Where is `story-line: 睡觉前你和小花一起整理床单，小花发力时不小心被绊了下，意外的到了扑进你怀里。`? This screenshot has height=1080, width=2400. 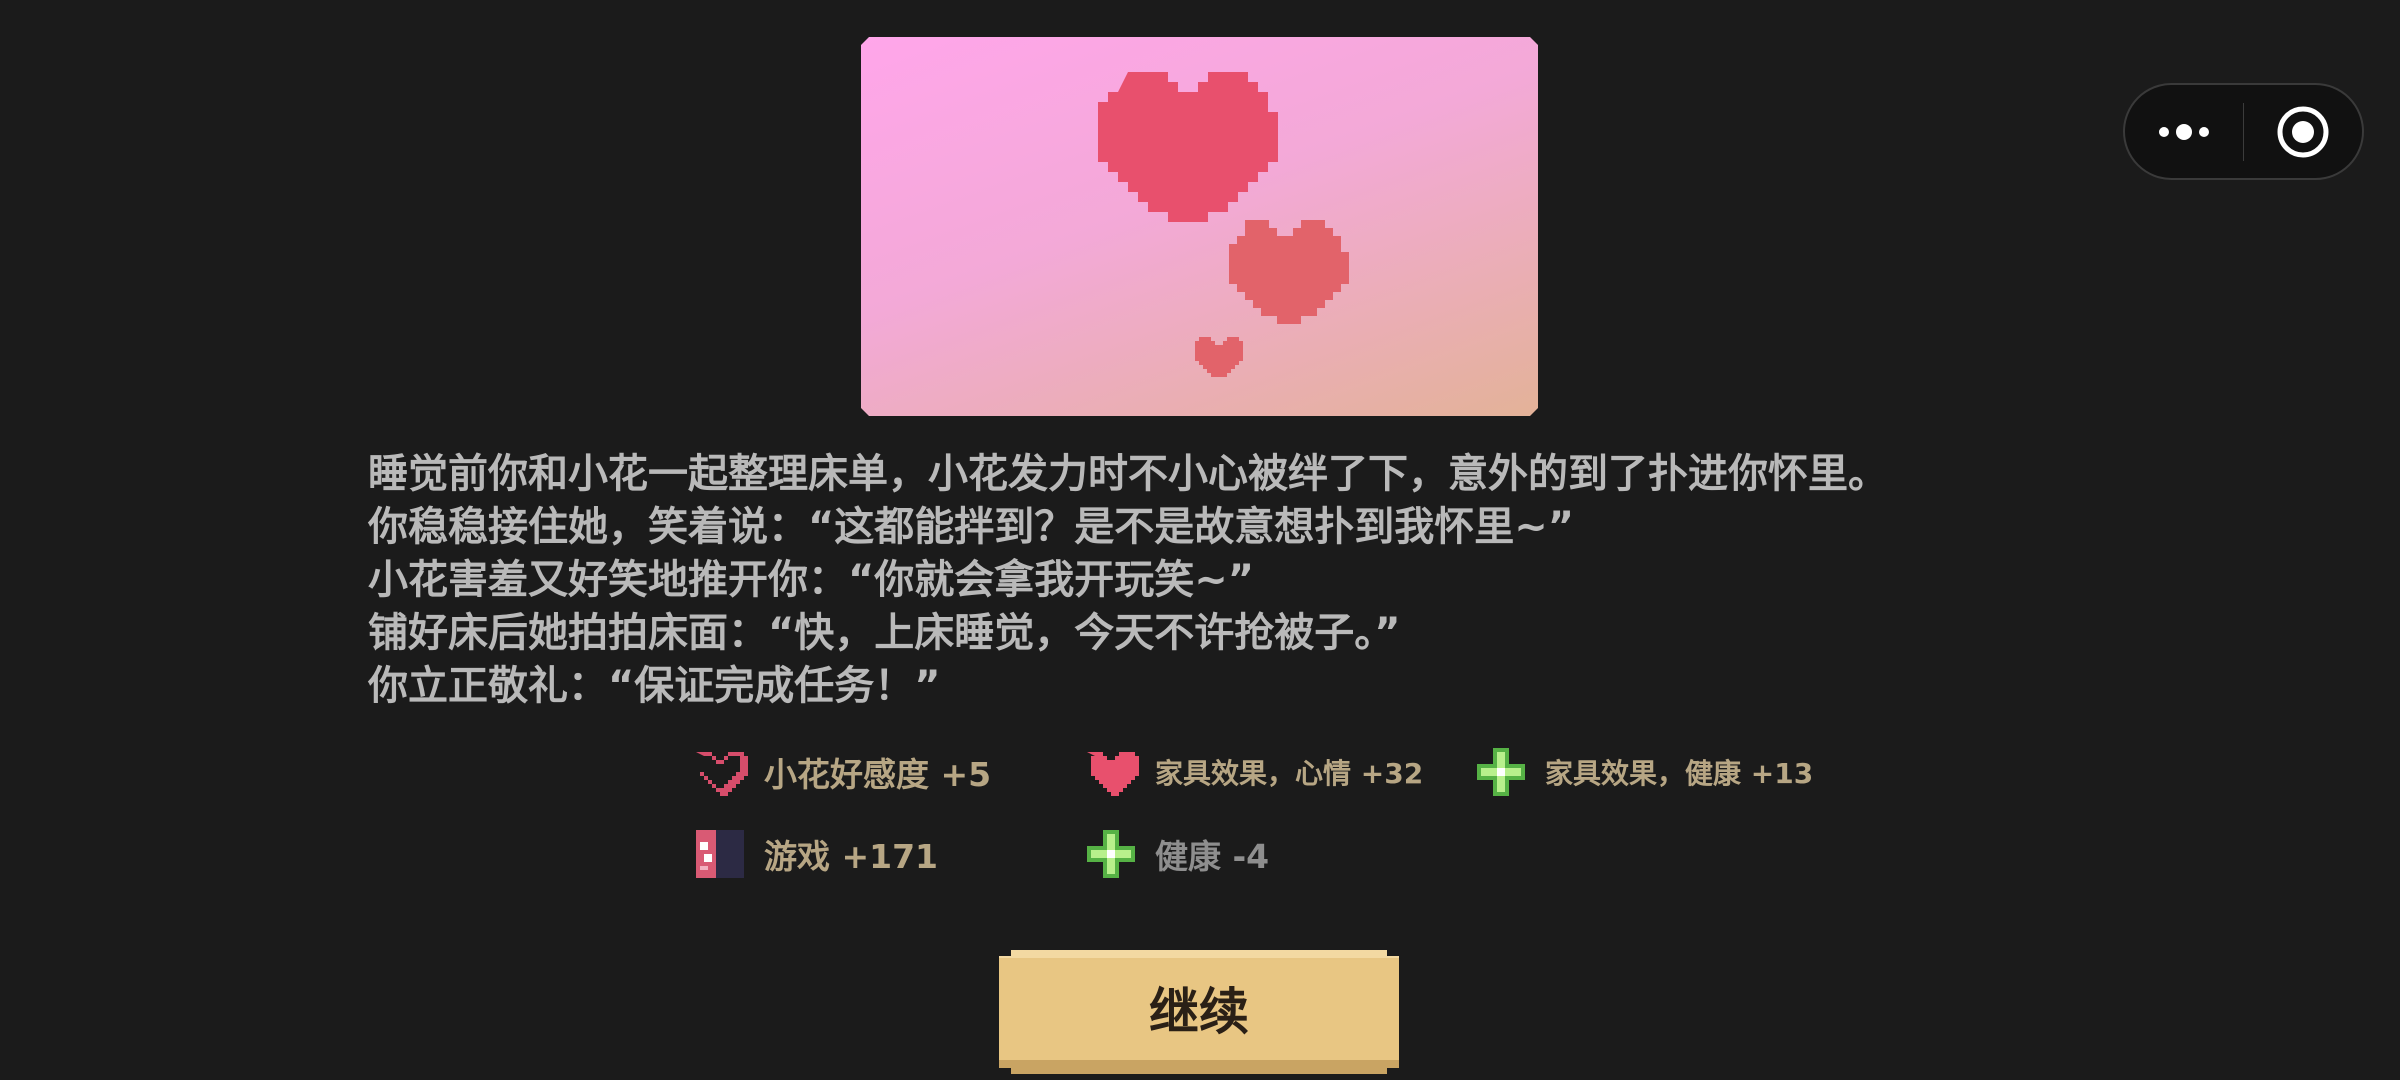
story-line: 睡觉前你和小花一起整理床单，小花发力时不小心被绊了下，意外的到了扑进你怀里。 is located at coordinates (1128, 474).